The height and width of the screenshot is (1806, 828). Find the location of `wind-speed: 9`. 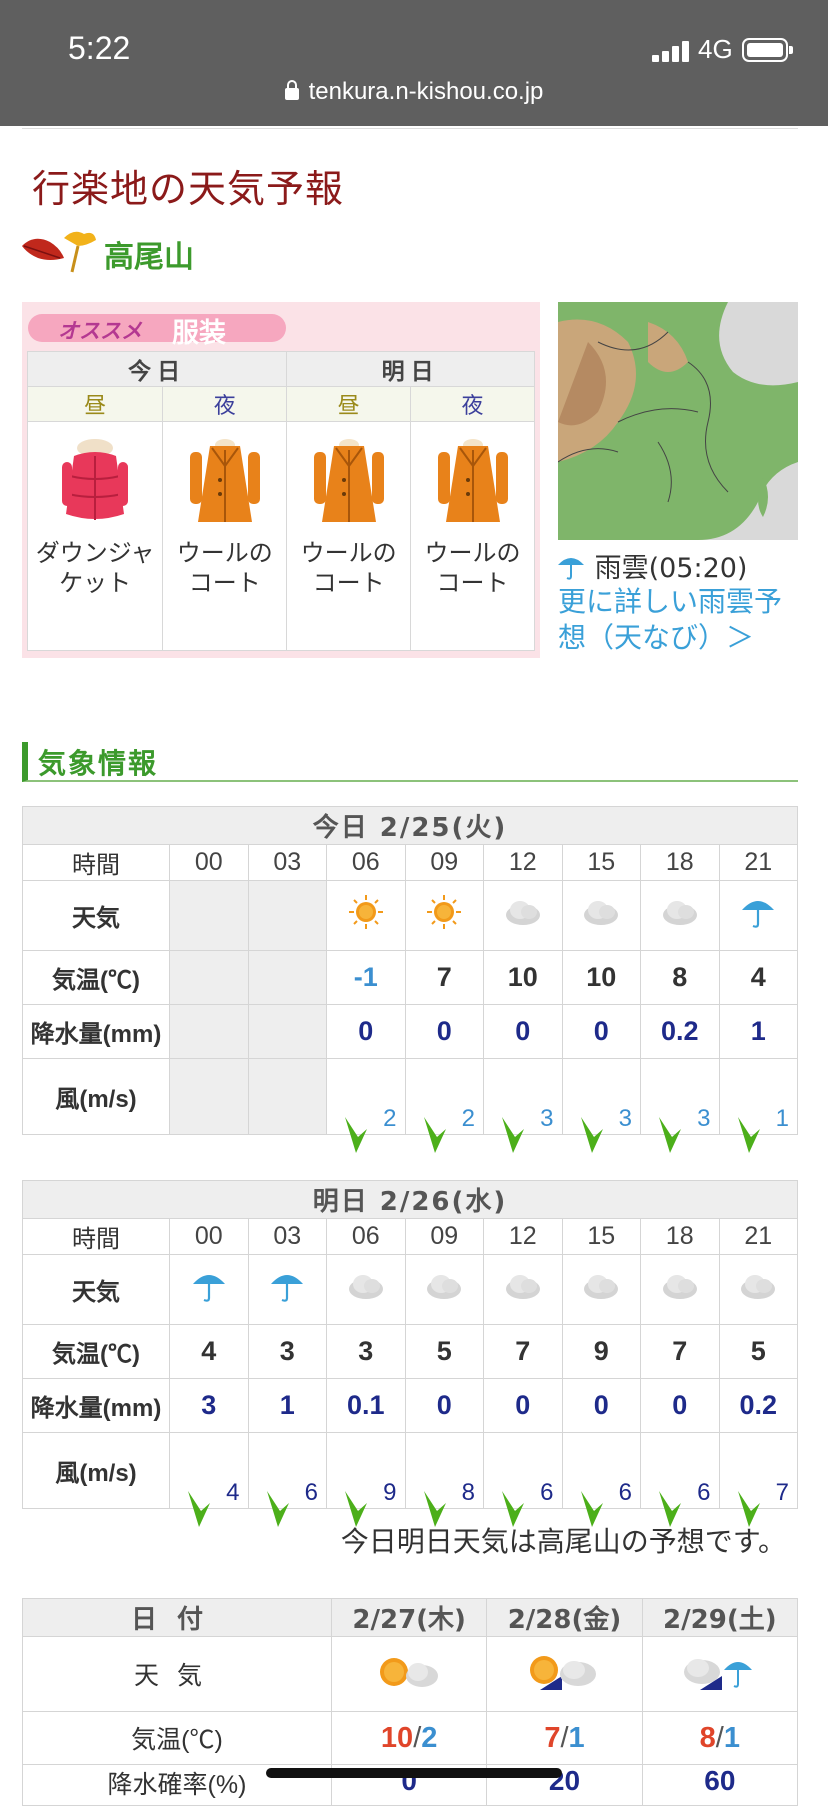

wind-speed: 9 is located at coordinates (390, 1492).